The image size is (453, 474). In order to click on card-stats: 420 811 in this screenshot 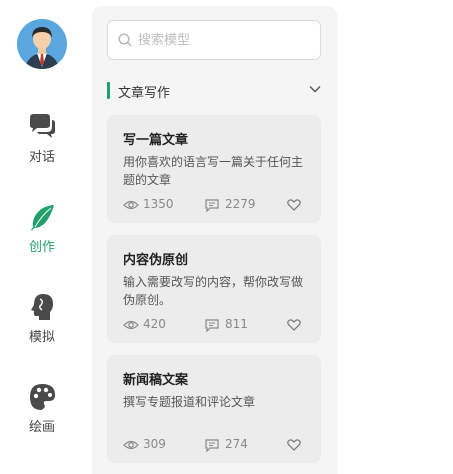, I will do `click(214, 325)`.